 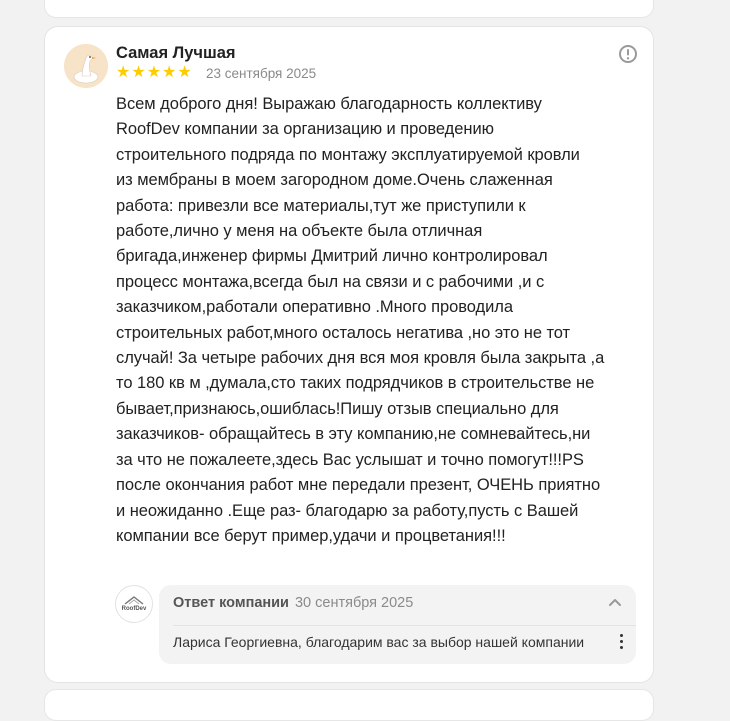 I want to click on company-logo: RoofDev, so click(x=134, y=604).